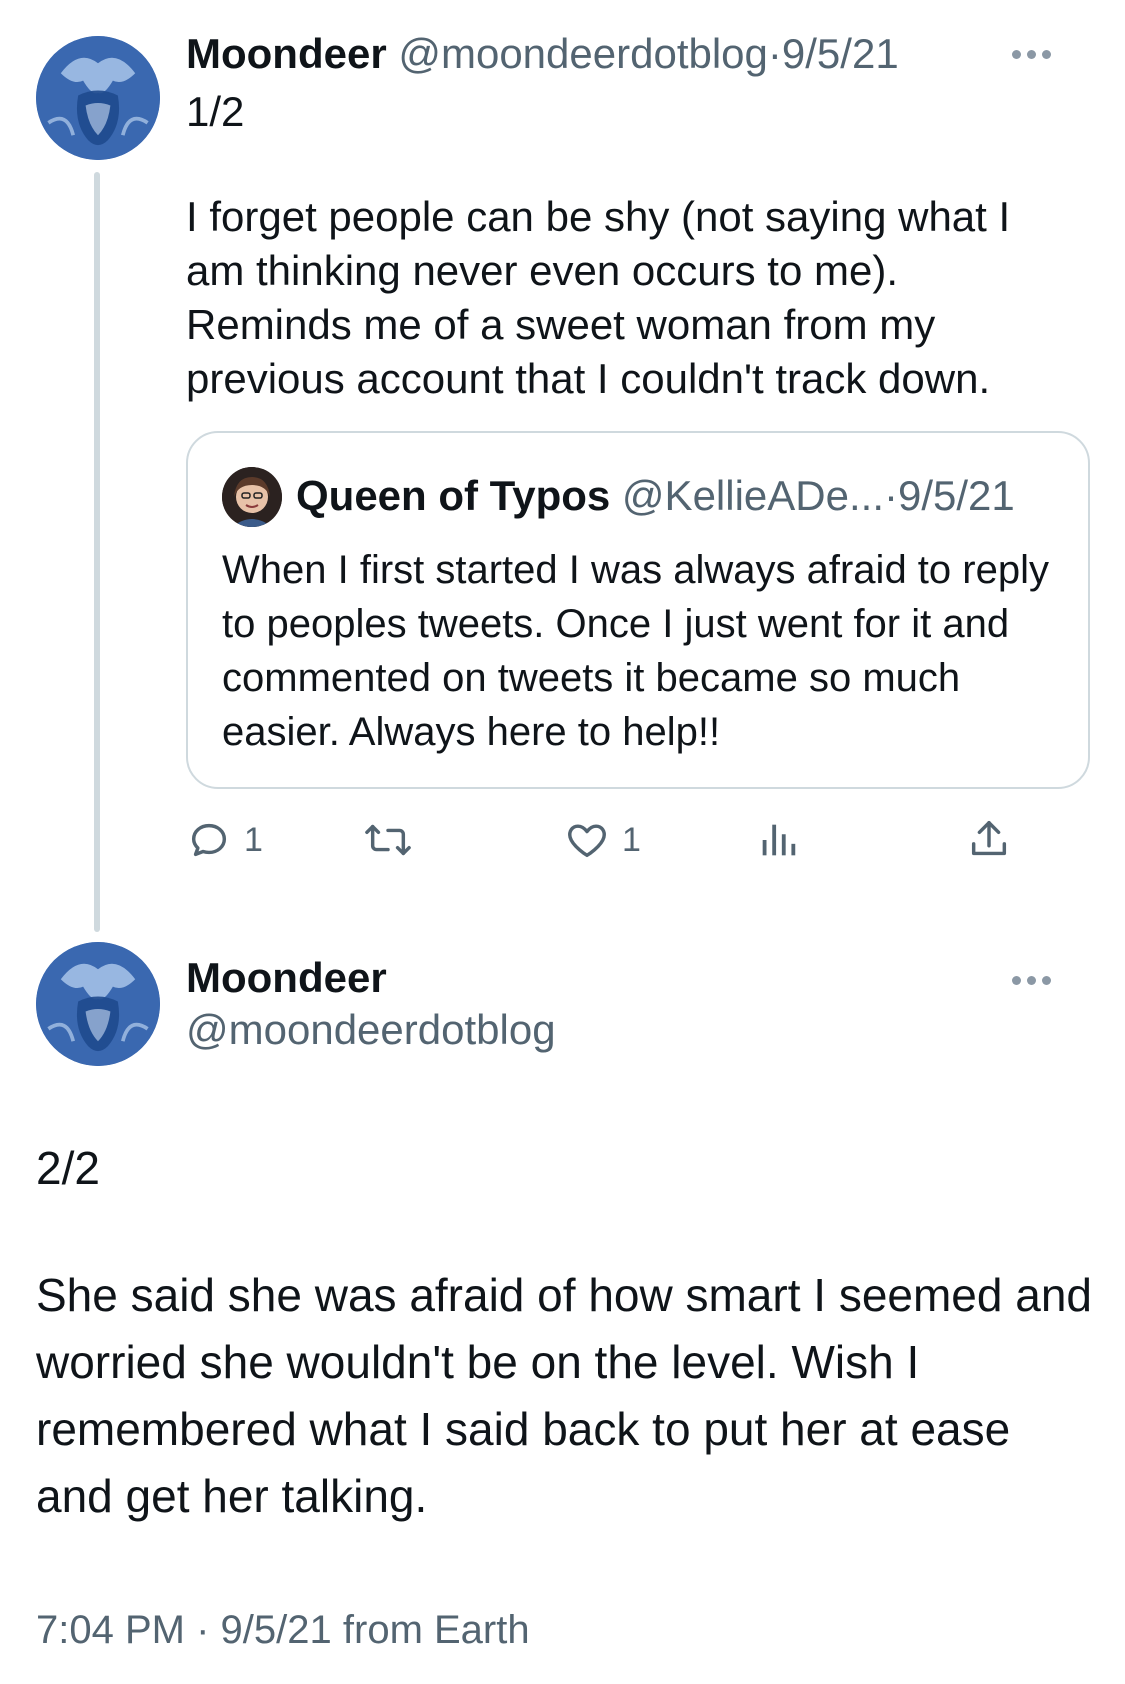  I want to click on retweet-button, so click(394, 840).